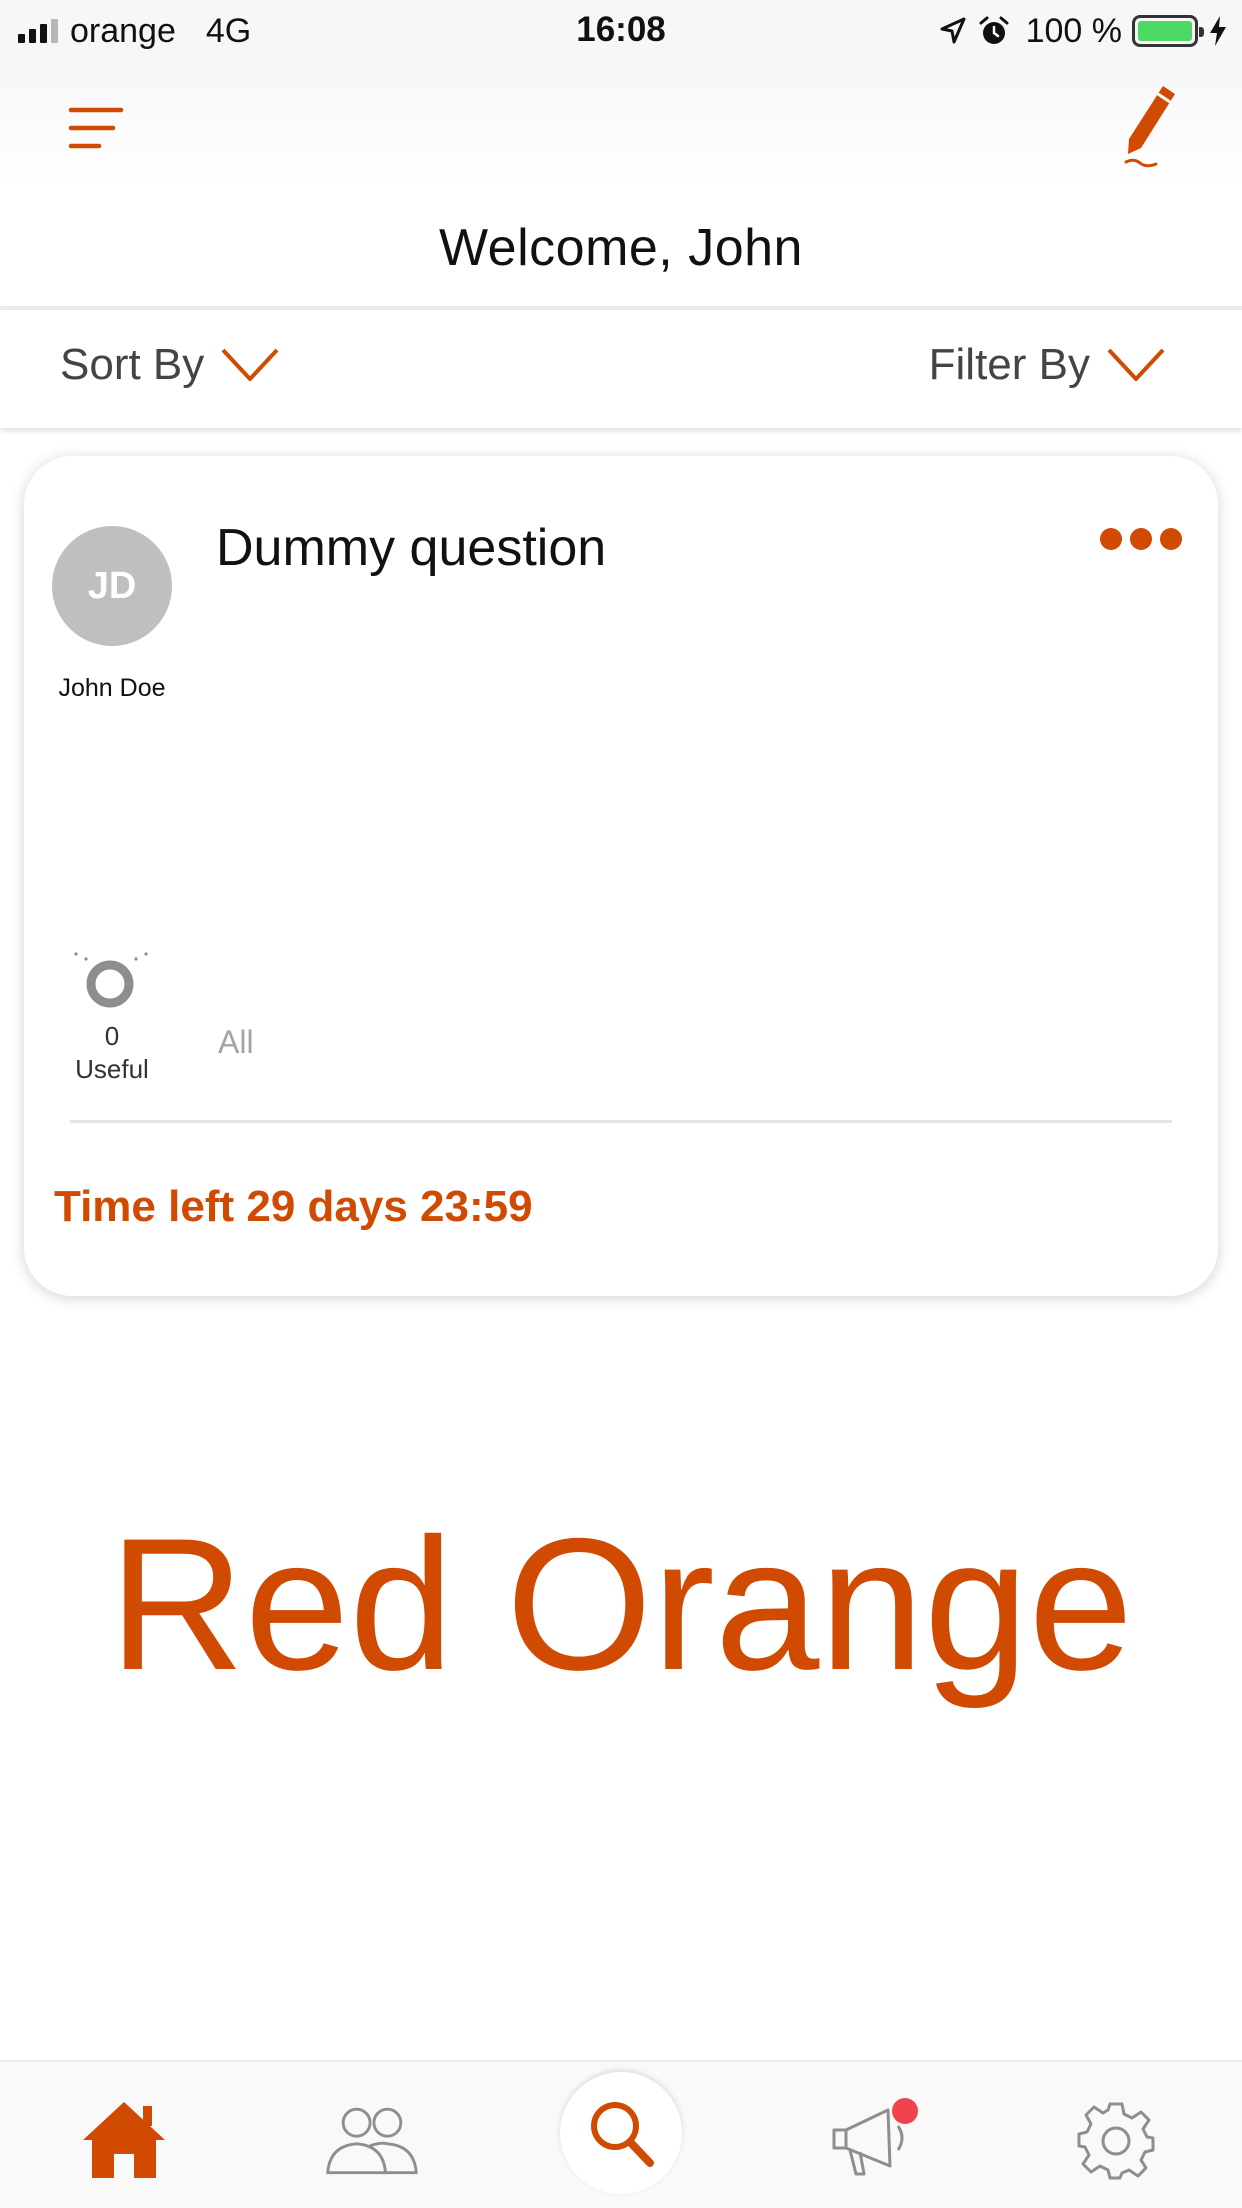 This screenshot has width=1242, height=2208. I want to click on users-icon, so click(372, 2141).